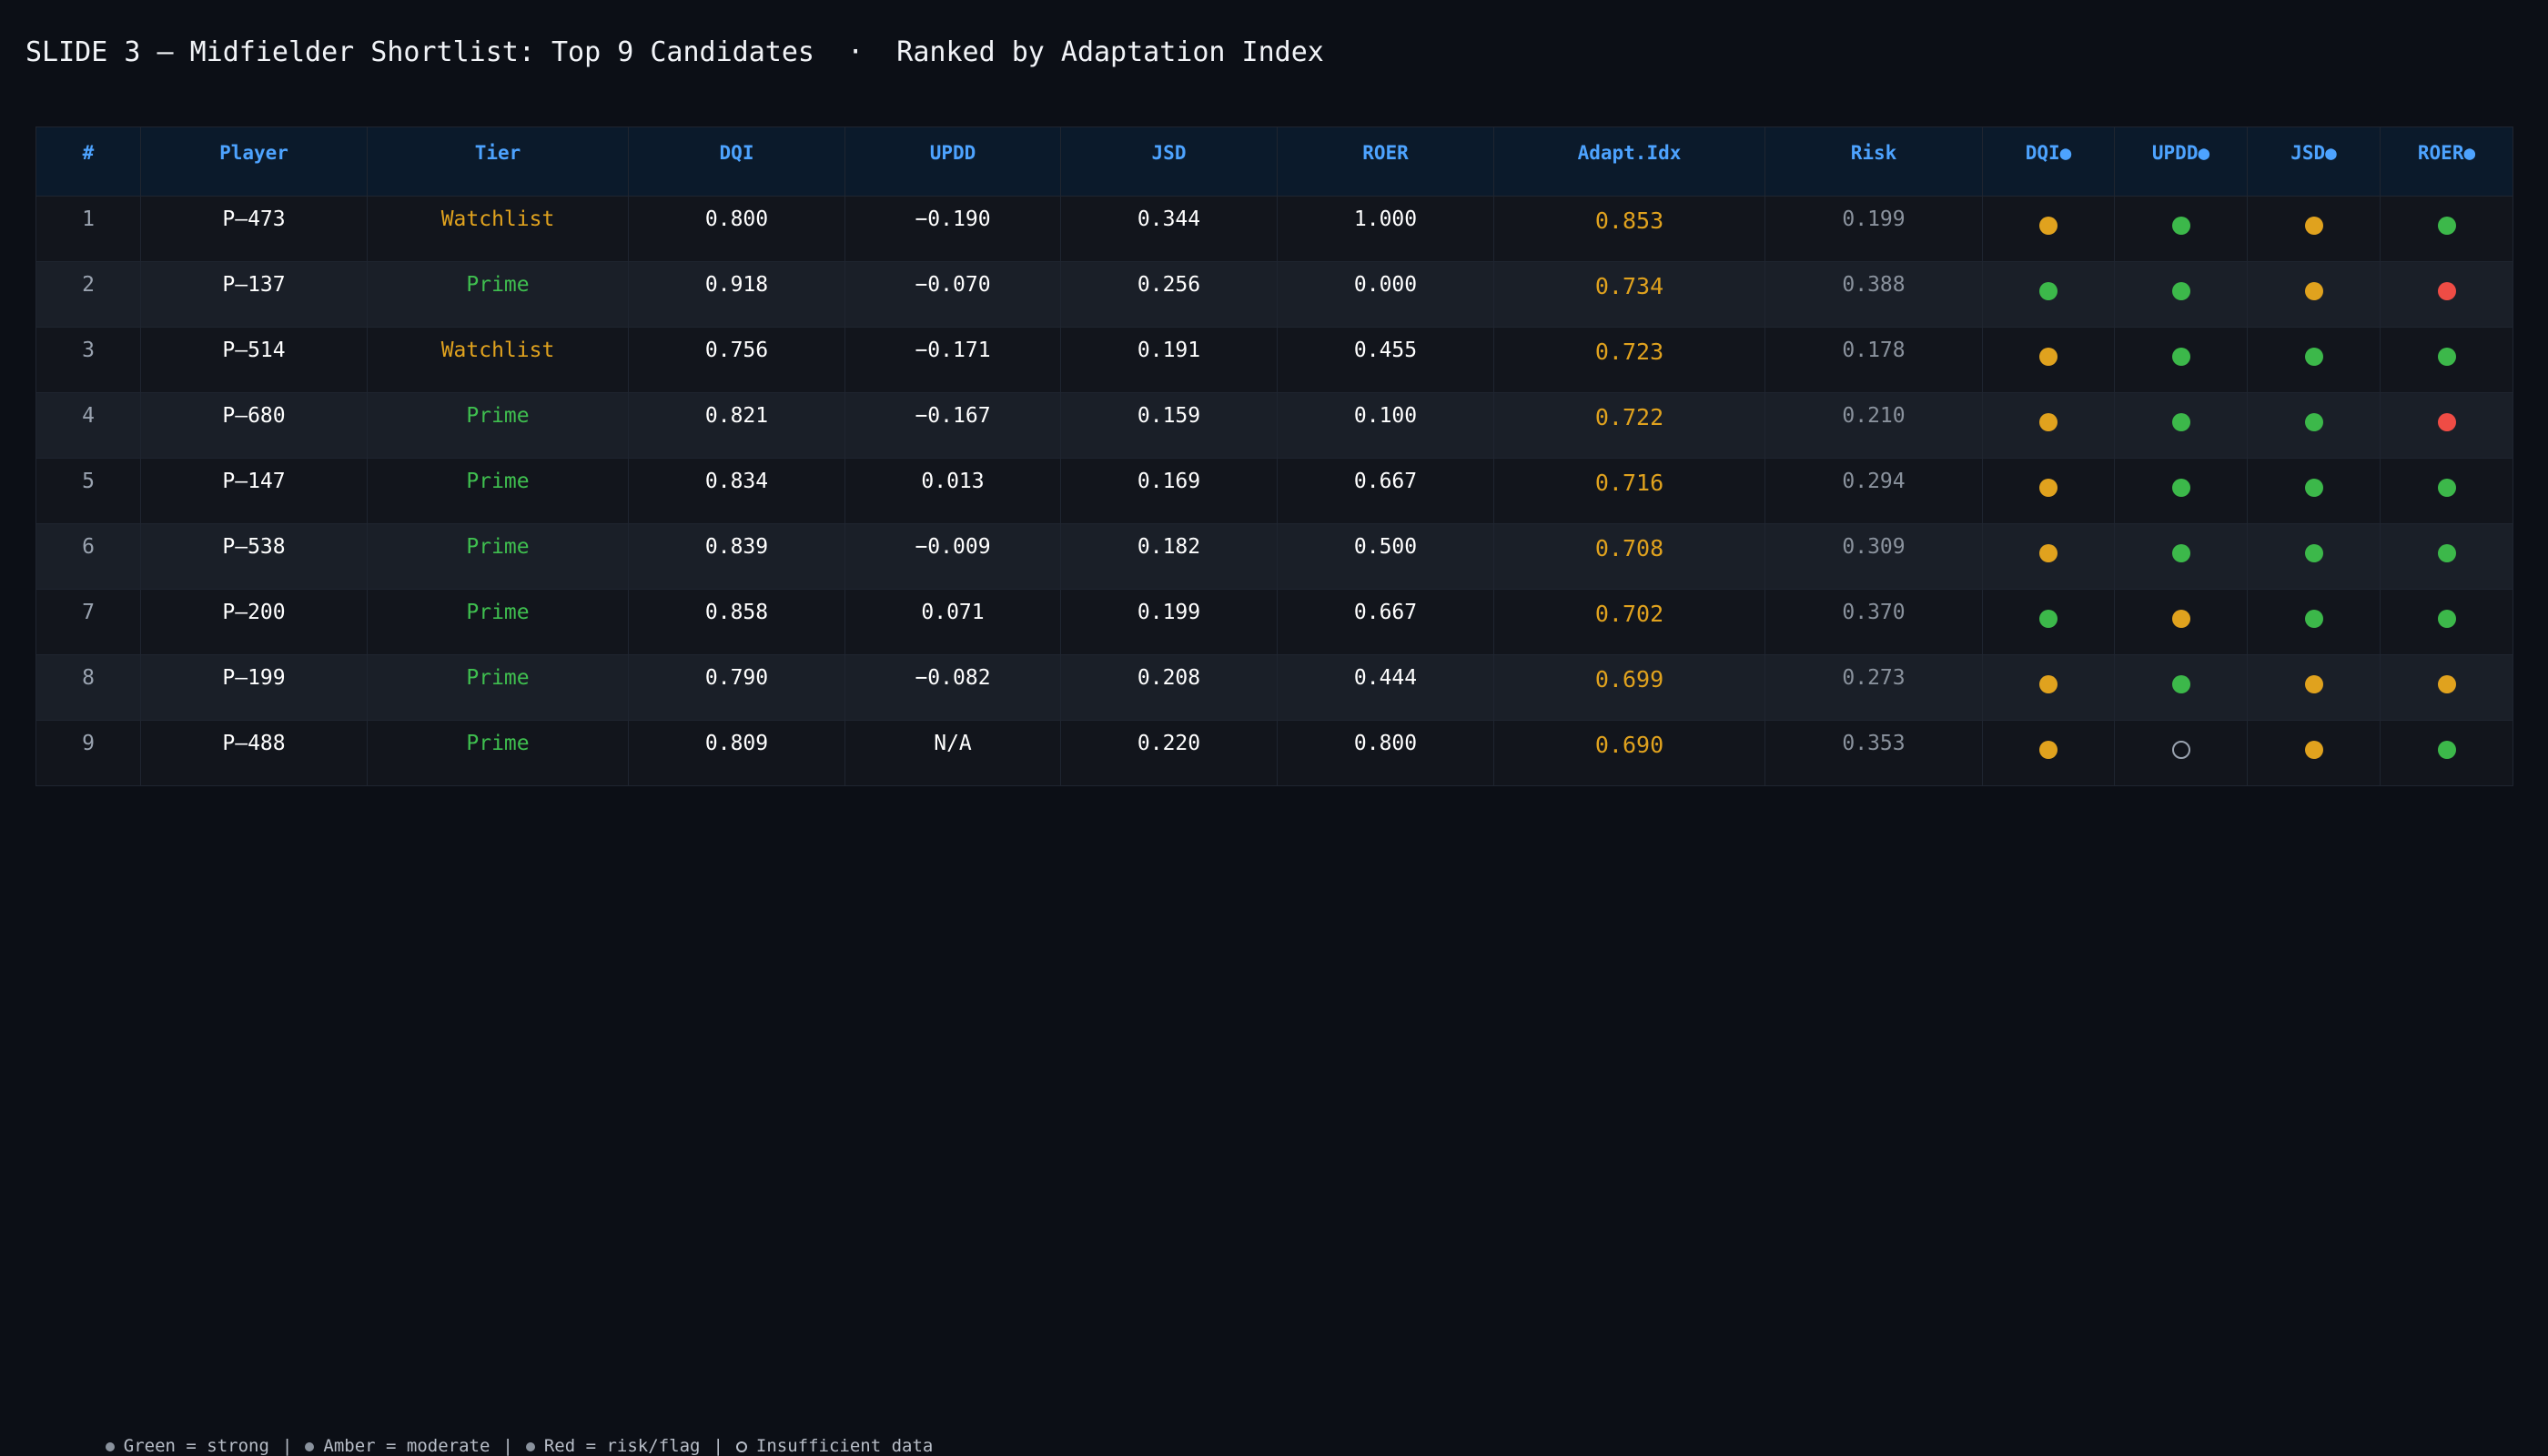  What do you see at coordinates (952, 161) in the screenshot?
I see `header-updd: UPDD` at bounding box center [952, 161].